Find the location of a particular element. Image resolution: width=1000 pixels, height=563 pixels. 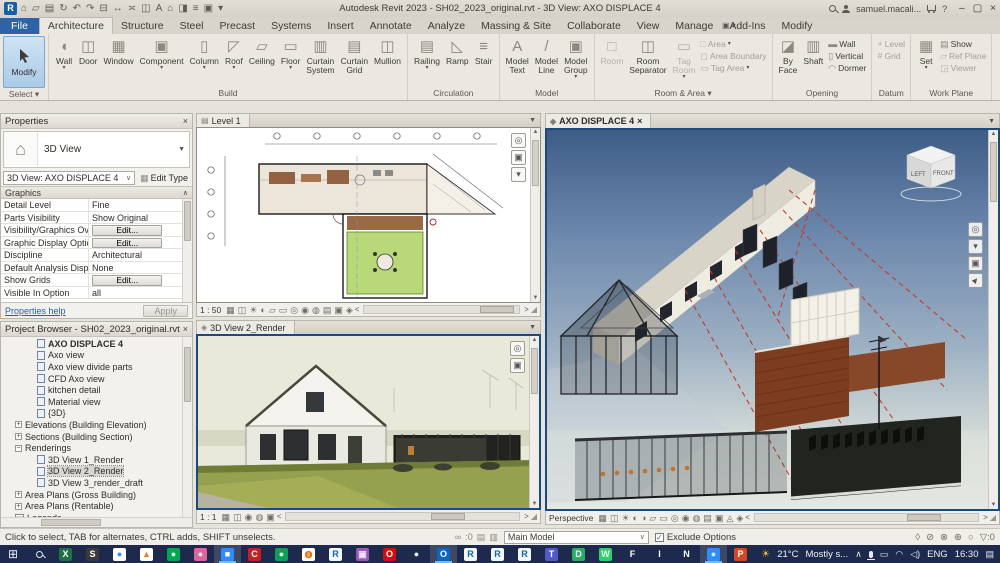

browser-item: + Area Plans (Gross Building) is located at coordinates (96, 495).